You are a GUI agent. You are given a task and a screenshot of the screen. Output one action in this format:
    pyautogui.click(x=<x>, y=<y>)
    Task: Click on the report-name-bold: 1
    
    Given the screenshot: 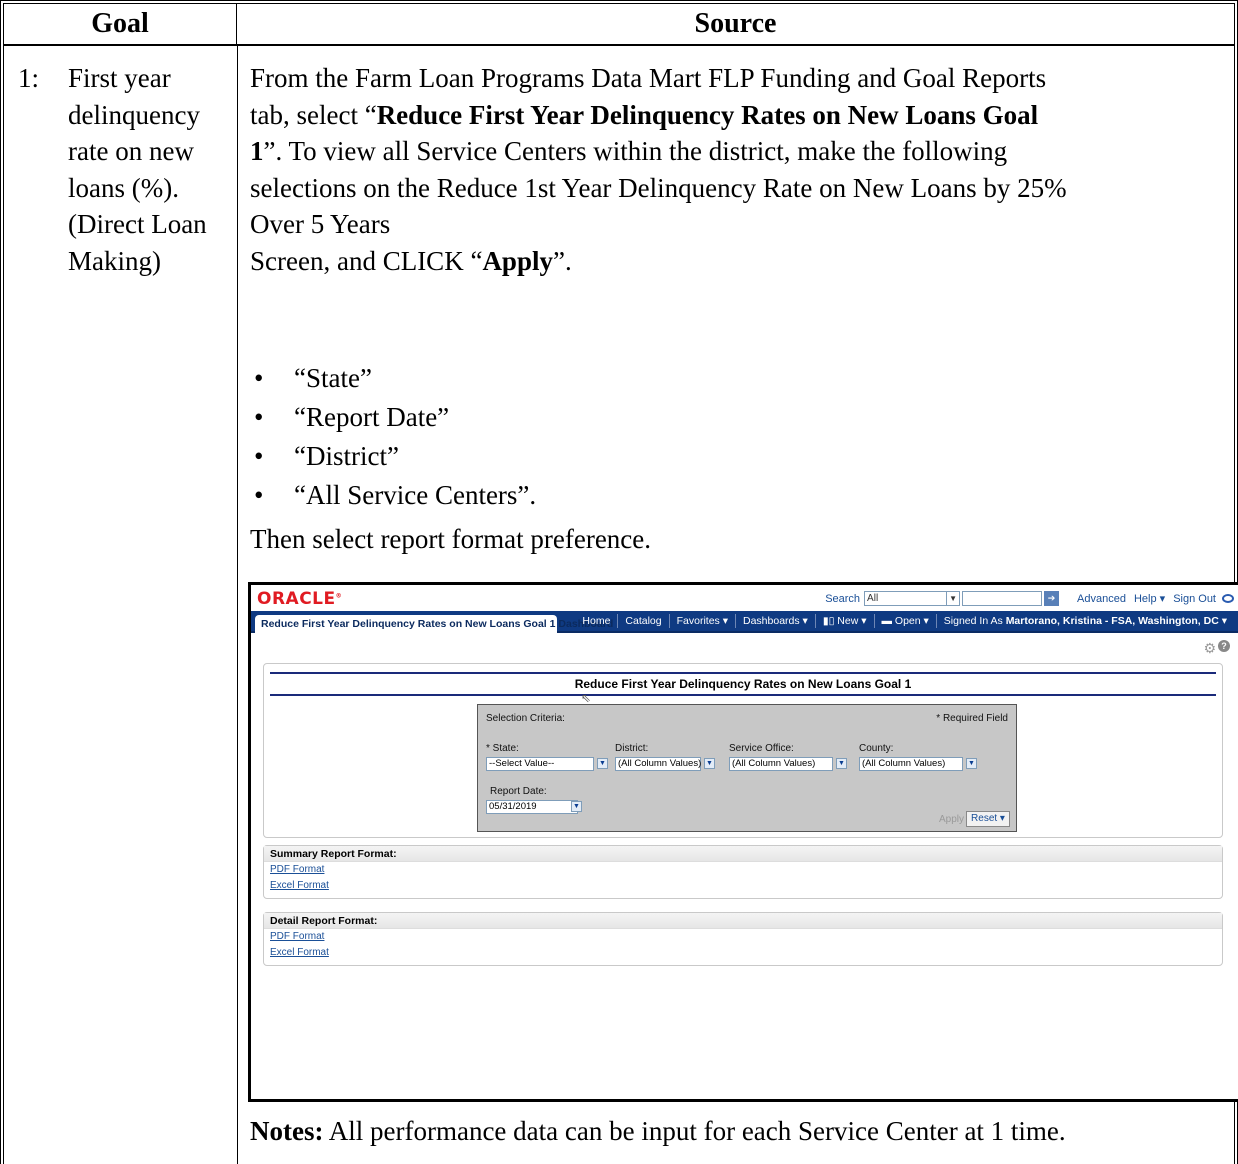 What is the action you would take?
    pyautogui.click(x=257, y=151)
    